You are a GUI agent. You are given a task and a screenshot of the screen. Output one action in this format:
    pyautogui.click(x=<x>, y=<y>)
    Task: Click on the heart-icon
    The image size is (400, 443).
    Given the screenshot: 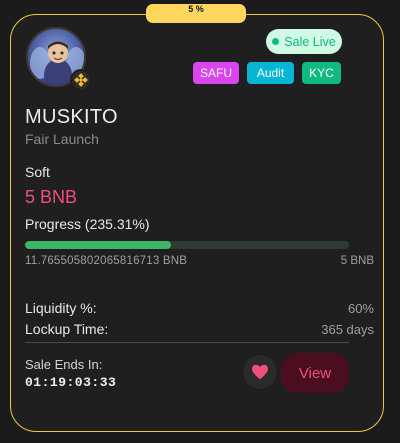 What is the action you would take?
    pyautogui.click(x=260, y=372)
    